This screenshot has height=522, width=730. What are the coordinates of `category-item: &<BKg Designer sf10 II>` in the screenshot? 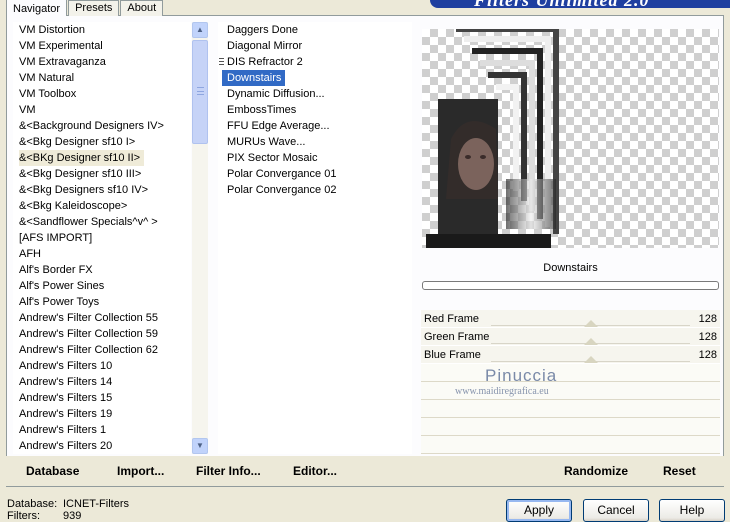 It's located at (82, 158).